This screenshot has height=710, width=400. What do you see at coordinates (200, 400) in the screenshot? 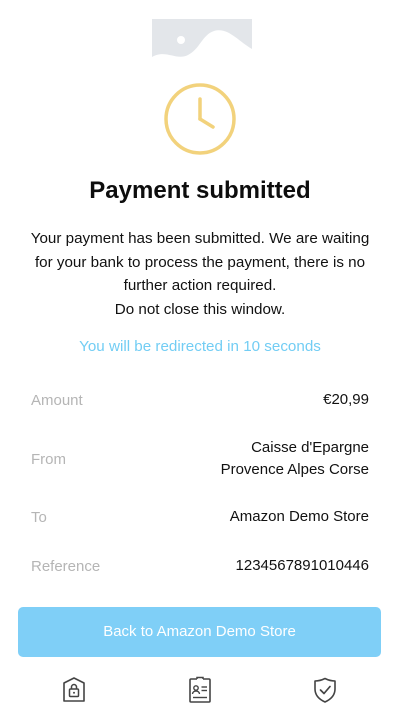
I see `amount-row: Amount €20,99` at bounding box center [200, 400].